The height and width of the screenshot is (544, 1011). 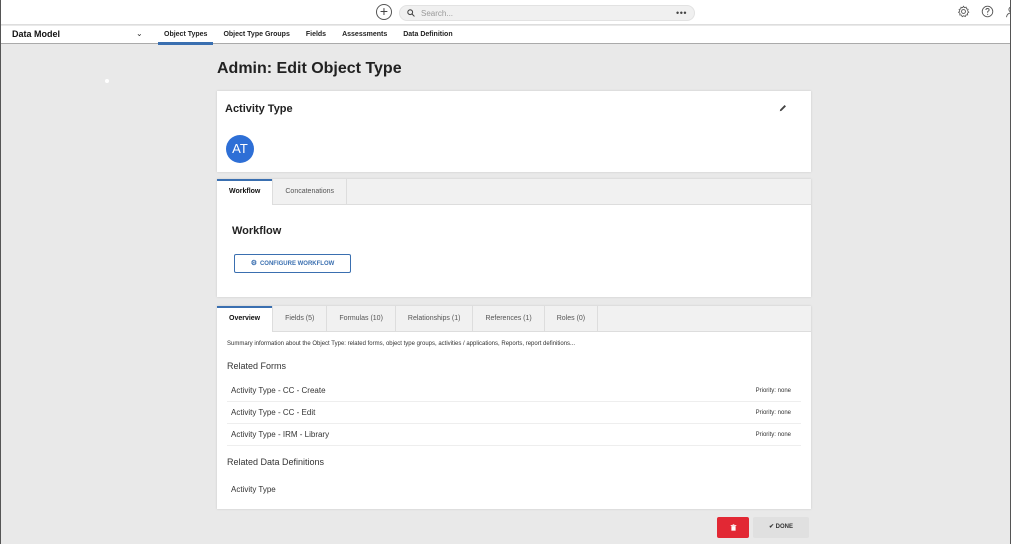 I want to click on object-header-card: Activity Type AT, so click(x=514, y=131).